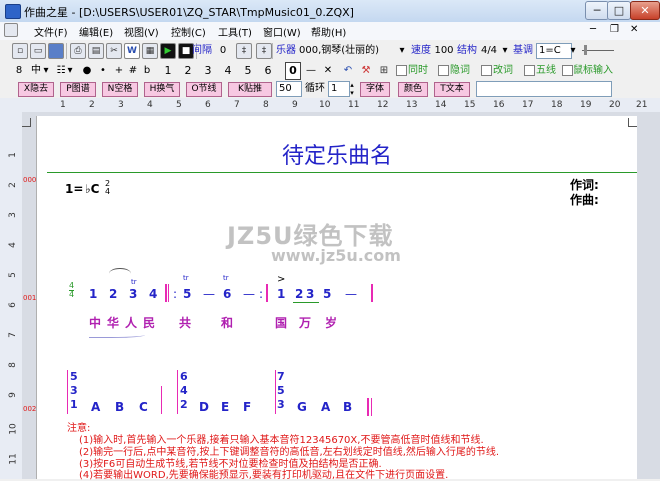 The width and height of the screenshot is (660, 481). Describe the element at coordinates (289, 89) in the screenshot. I see `number-input: 50` at that location.